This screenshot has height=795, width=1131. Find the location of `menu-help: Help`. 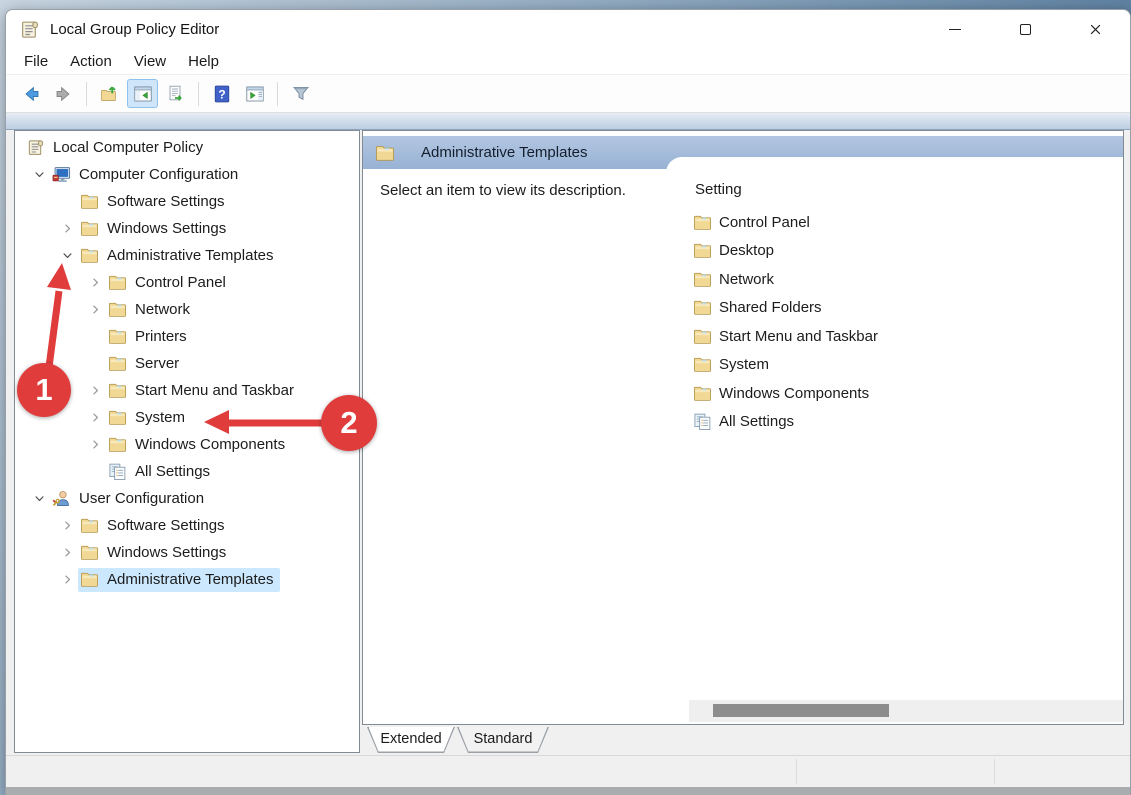

menu-help: Help is located at coordinates (203, 61).